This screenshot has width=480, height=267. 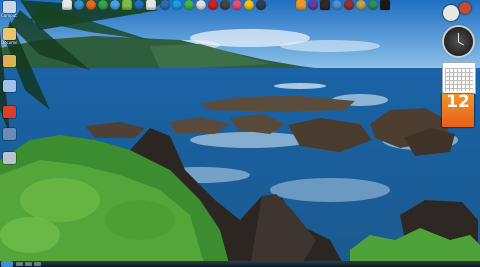 I want to click on document-icon, so click(x=67, y=5).